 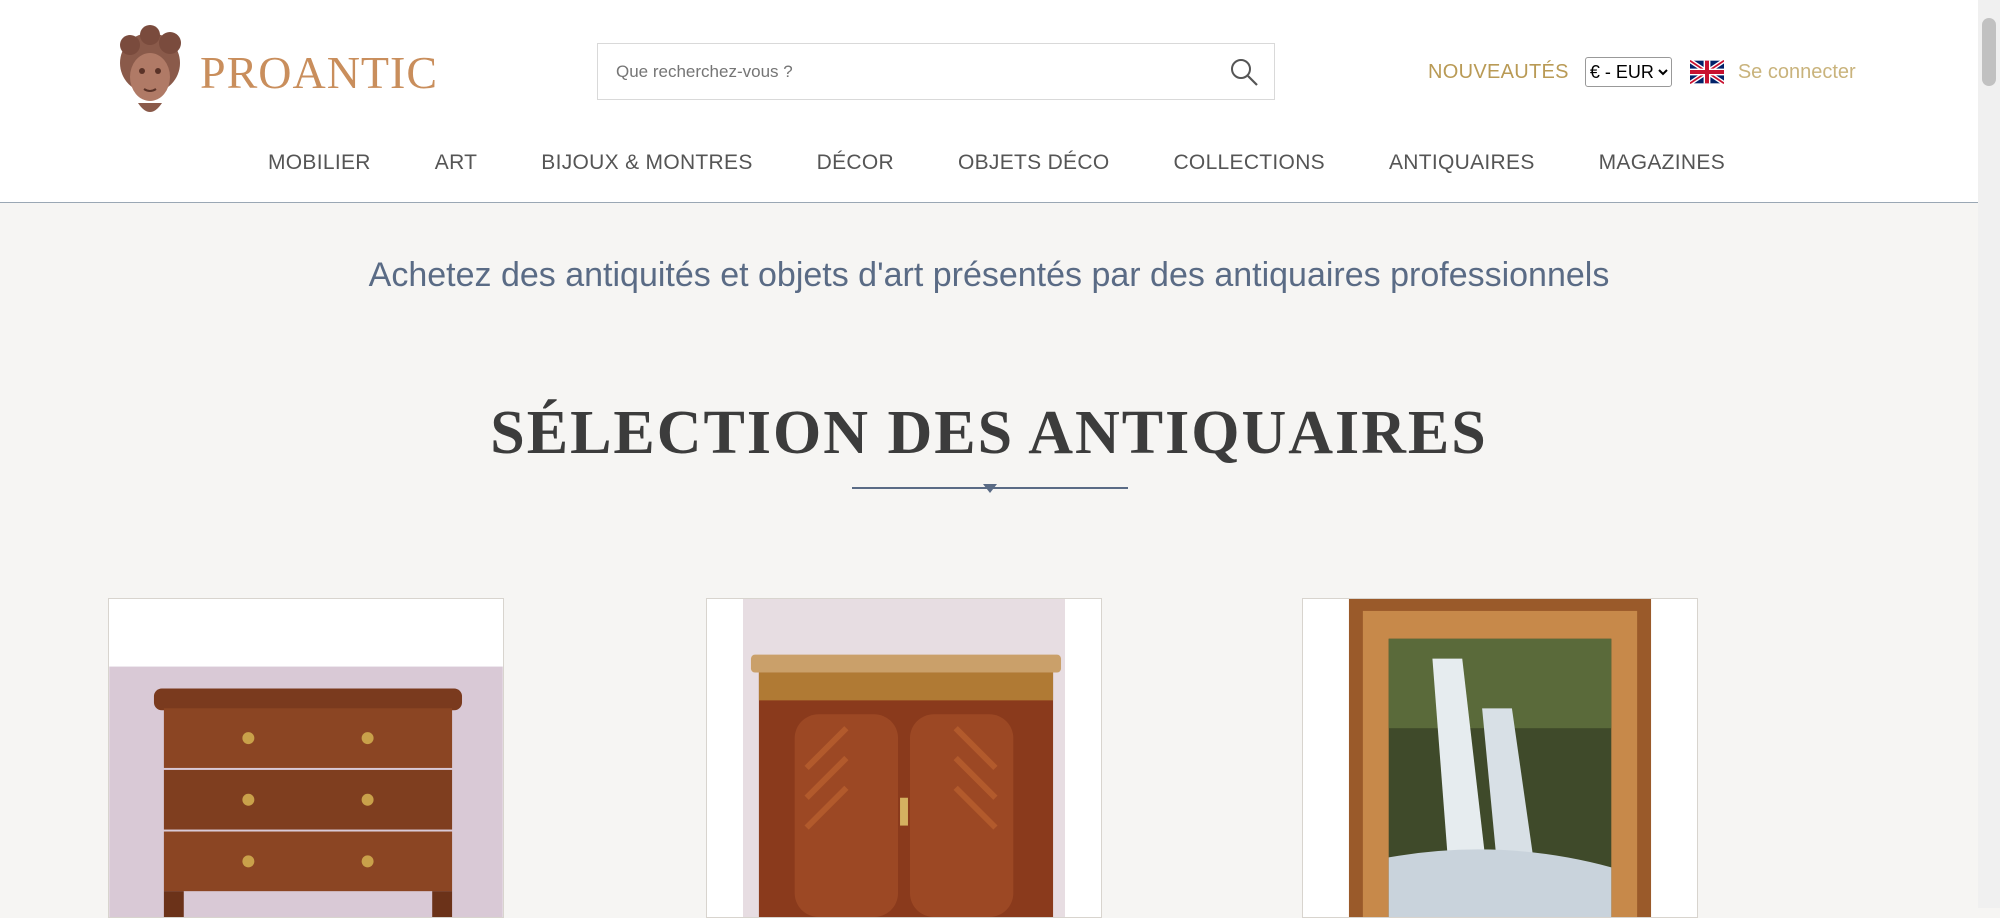 I want to click on vertical-scrollbar, so click(x=1989, y=454).